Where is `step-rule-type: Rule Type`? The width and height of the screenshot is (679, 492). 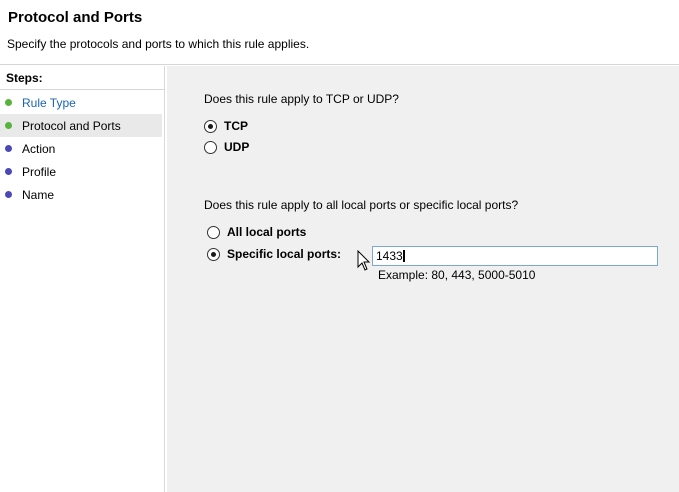 step-rule-type: Rule Type is located at coordinates (81, 102).